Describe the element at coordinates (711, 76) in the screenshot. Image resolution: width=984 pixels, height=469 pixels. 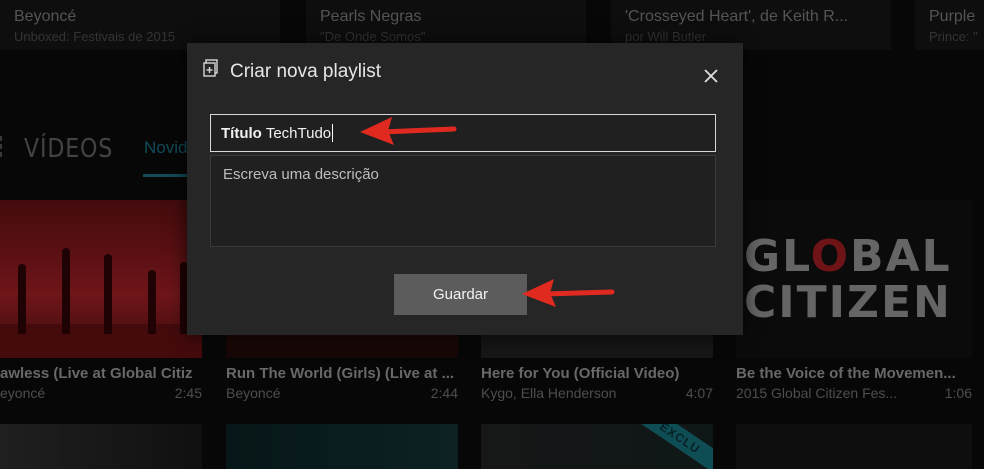
I see `close-icon` at that location.